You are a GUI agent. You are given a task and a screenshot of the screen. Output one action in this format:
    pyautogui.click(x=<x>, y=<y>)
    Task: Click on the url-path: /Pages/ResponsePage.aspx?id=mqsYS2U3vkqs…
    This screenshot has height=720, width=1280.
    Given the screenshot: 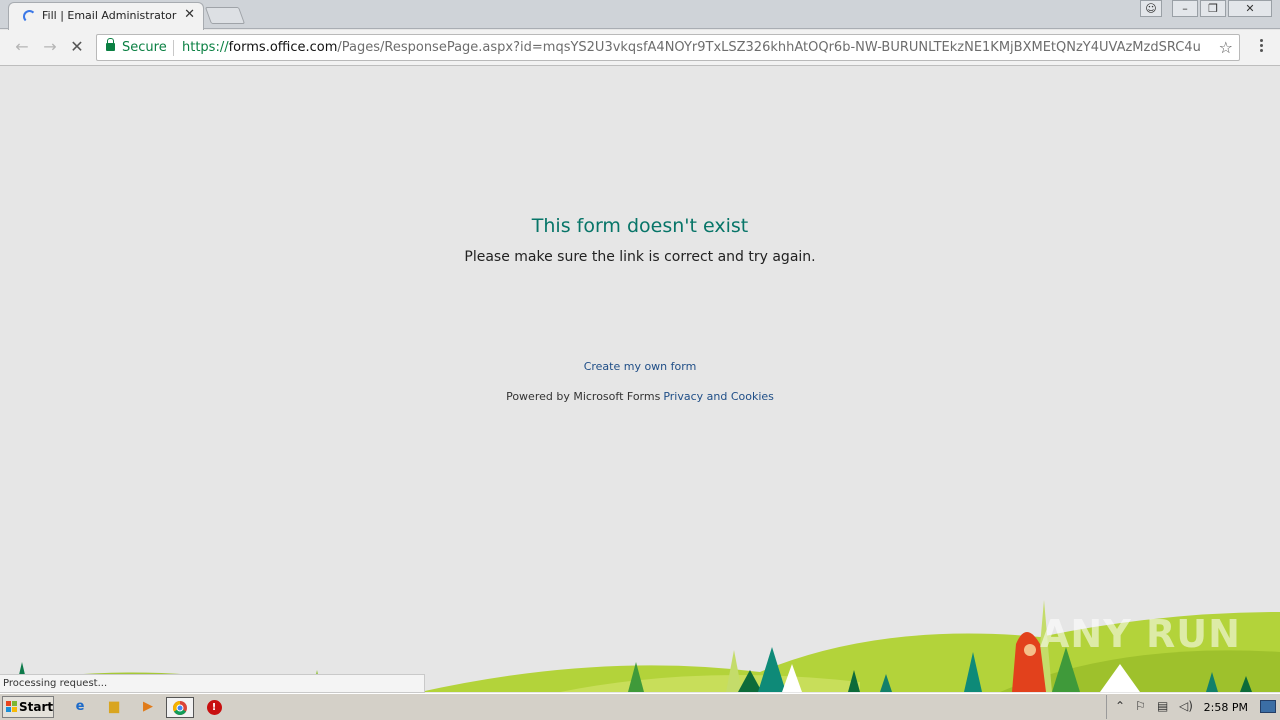 What is the action you would take?
    pyautogui.click(x=769, y=47)
    